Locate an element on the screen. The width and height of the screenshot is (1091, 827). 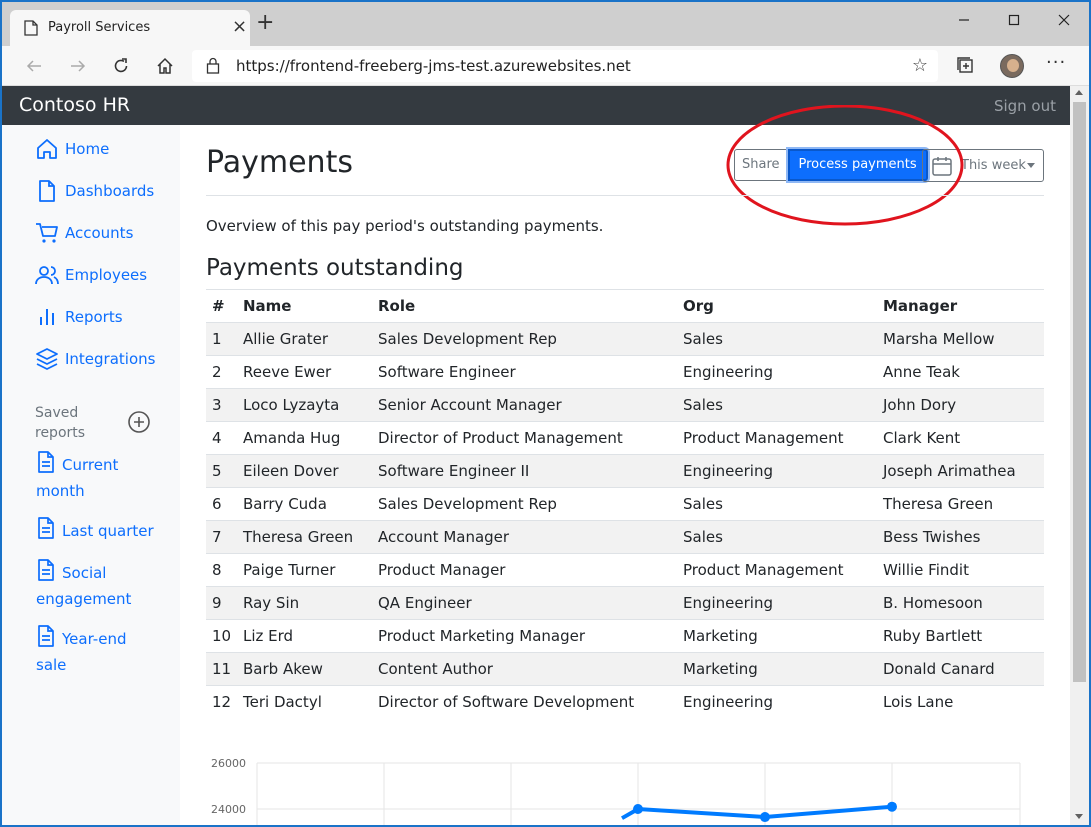
home-icon is located at coordinates (47, 149).